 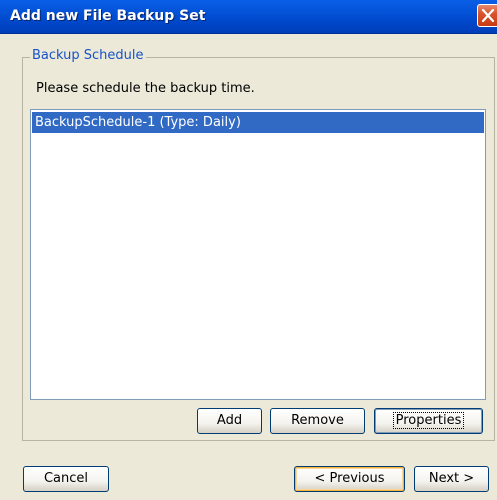 I want to click on properties-button: Properties, so click(x=428, y=421).